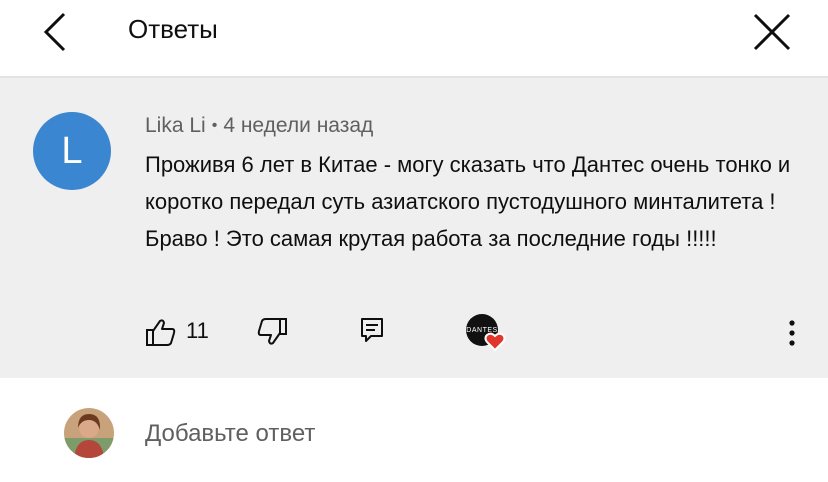  Describe the element at coordinates (792, 333) in the screenshot. I see `more-options-icon` at that location.